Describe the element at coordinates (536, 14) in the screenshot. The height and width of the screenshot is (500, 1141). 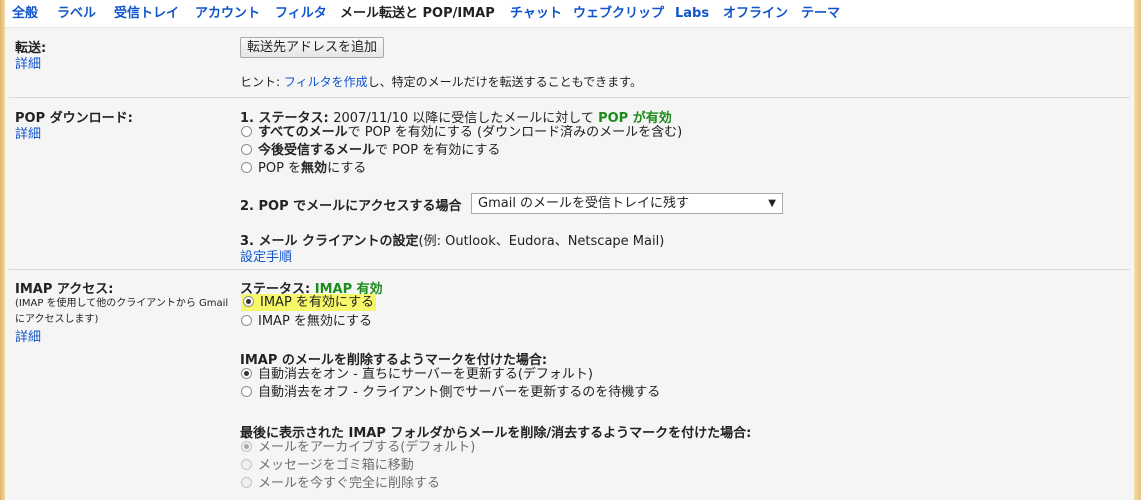
I see `tab-chat: チャット` at that location.